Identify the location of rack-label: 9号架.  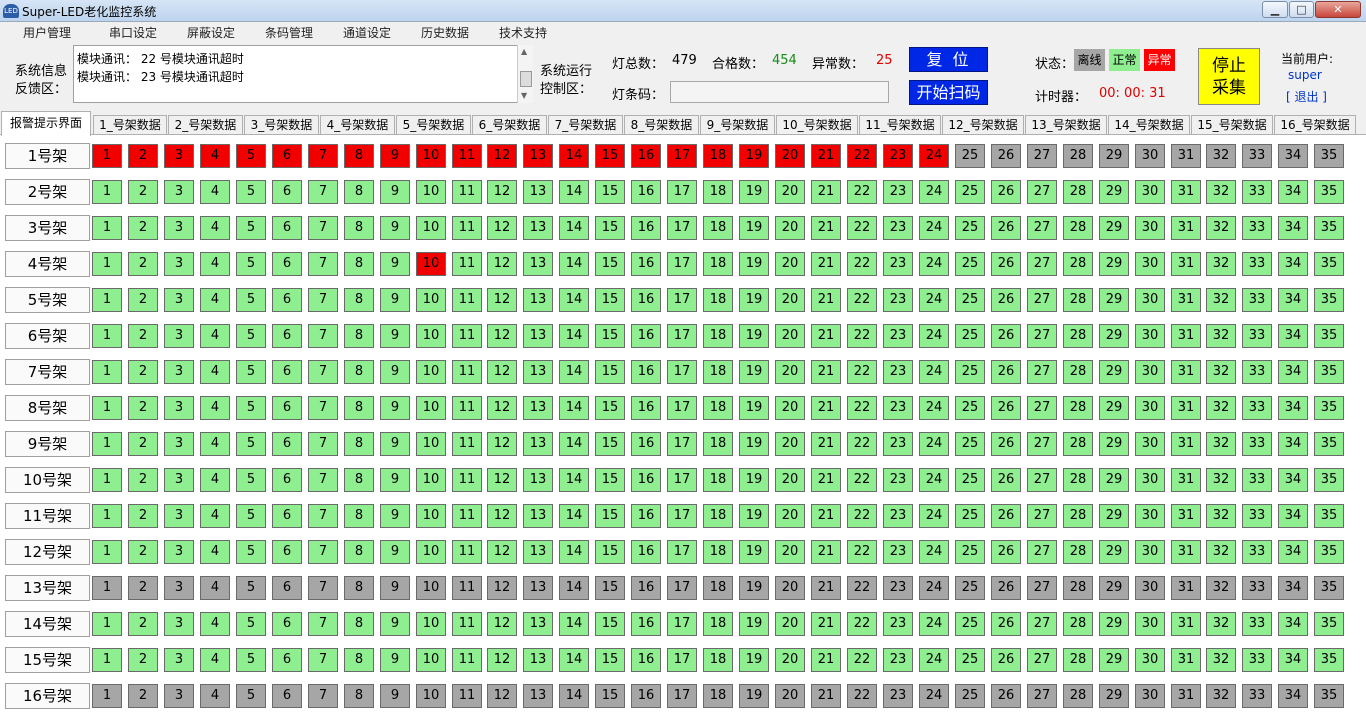
(47, 444).